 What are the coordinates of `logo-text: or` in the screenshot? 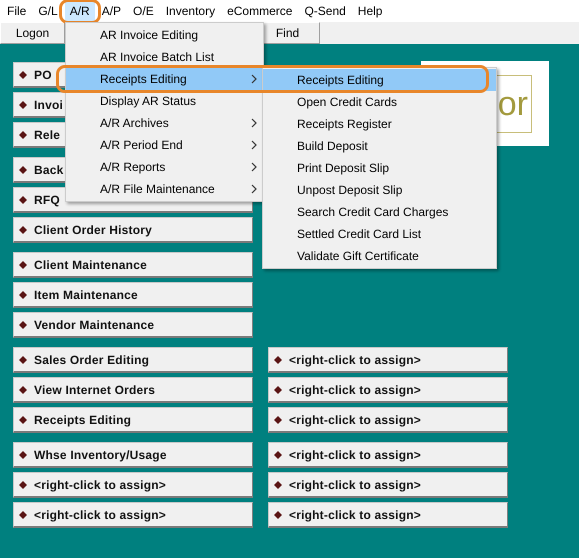 It's located at (513, 103).